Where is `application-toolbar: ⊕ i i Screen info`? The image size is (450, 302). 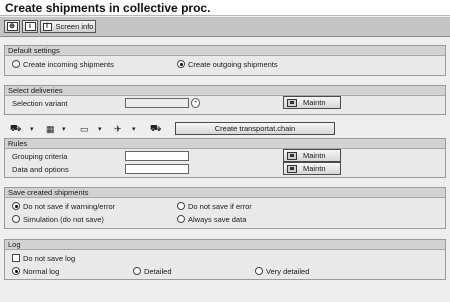
application-toolbar: ⊕ i i Screen info is located at coordinates (225, 27).